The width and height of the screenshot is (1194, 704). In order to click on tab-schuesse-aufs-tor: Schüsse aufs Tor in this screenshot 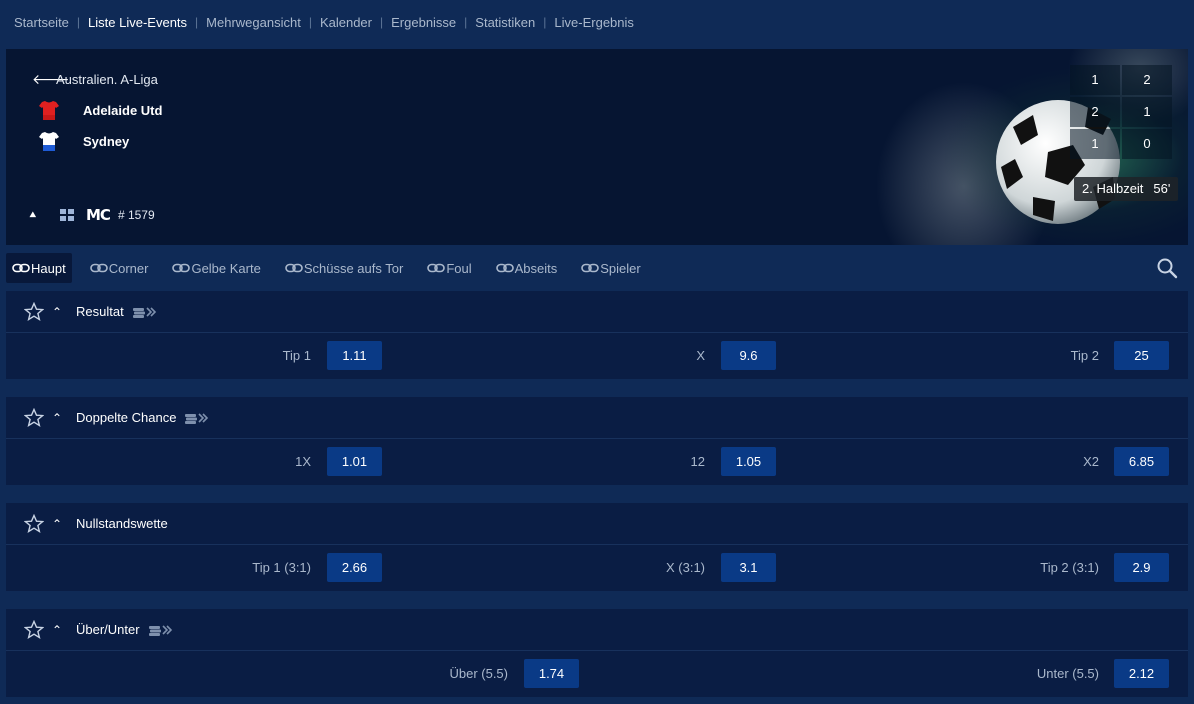, I will do `click(344, 268)`.